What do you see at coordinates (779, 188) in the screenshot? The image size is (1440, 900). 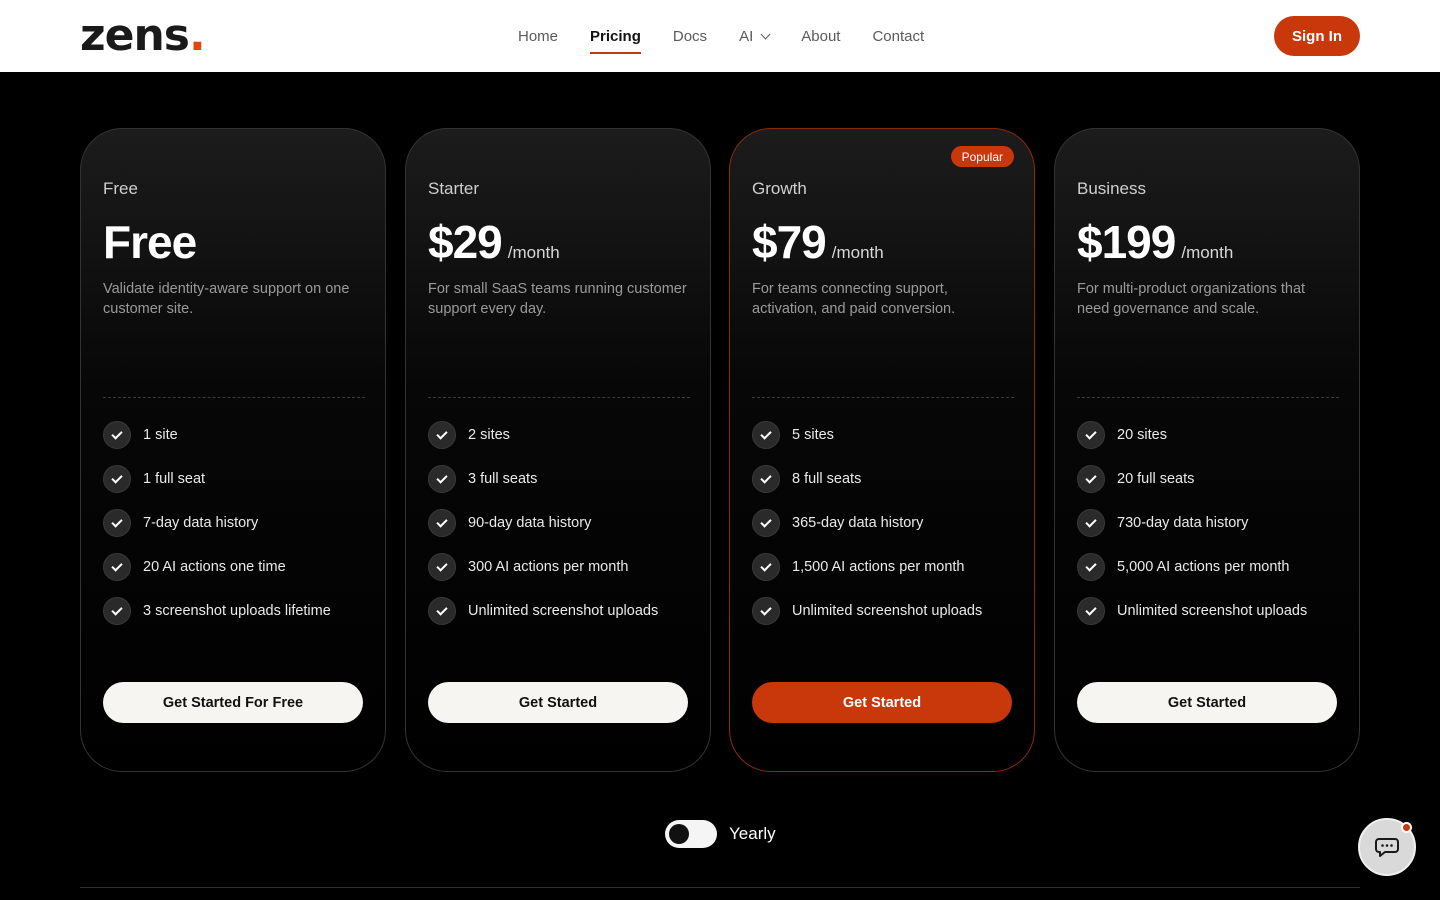 I see `plan-name: Growth` at bounding box center [779, 188].